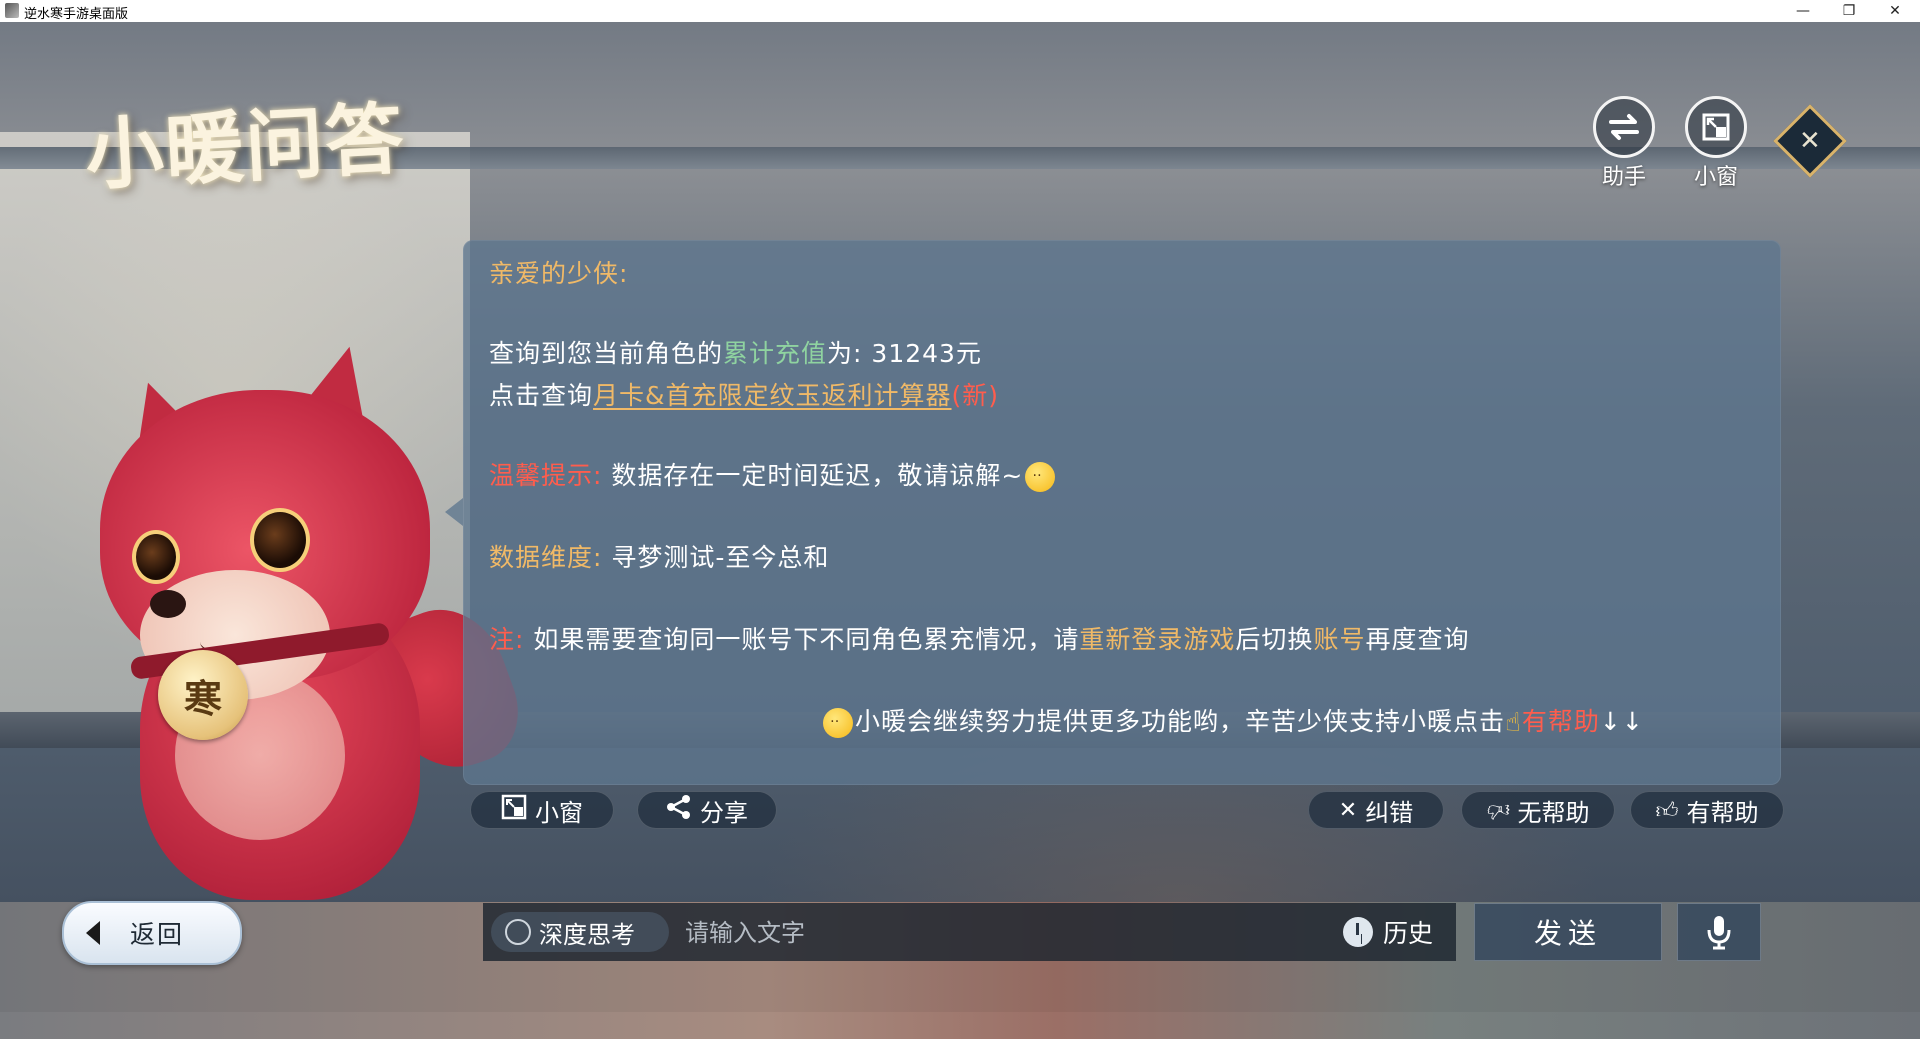 This screenshot has height=1039, width=1920. What do you see at coordinates (1274, 639) in the screenshot?
I see `note-part2: 后切换` at bounding box center [1274, 639].